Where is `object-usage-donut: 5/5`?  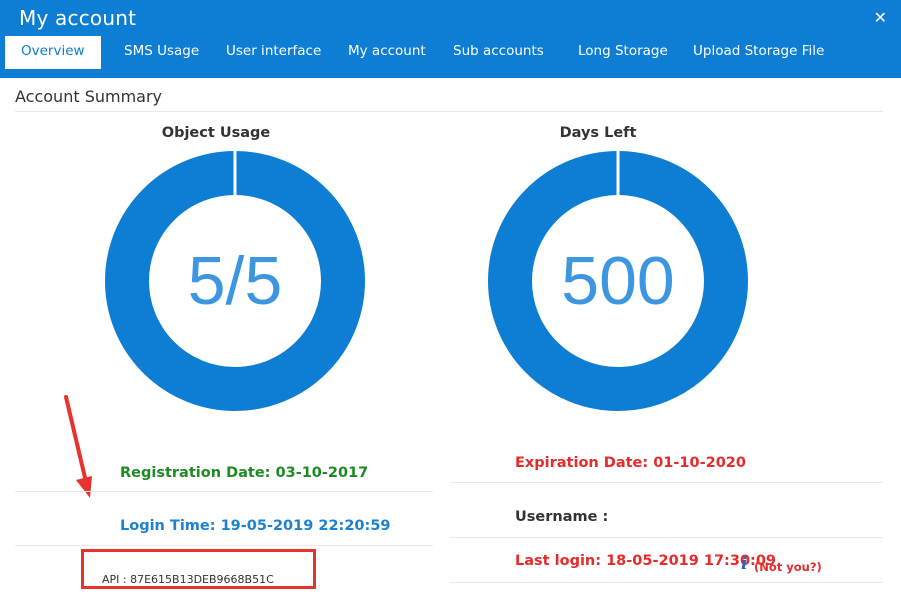 object-usage-donut: 5/5 is located at coordinates (235, 281).